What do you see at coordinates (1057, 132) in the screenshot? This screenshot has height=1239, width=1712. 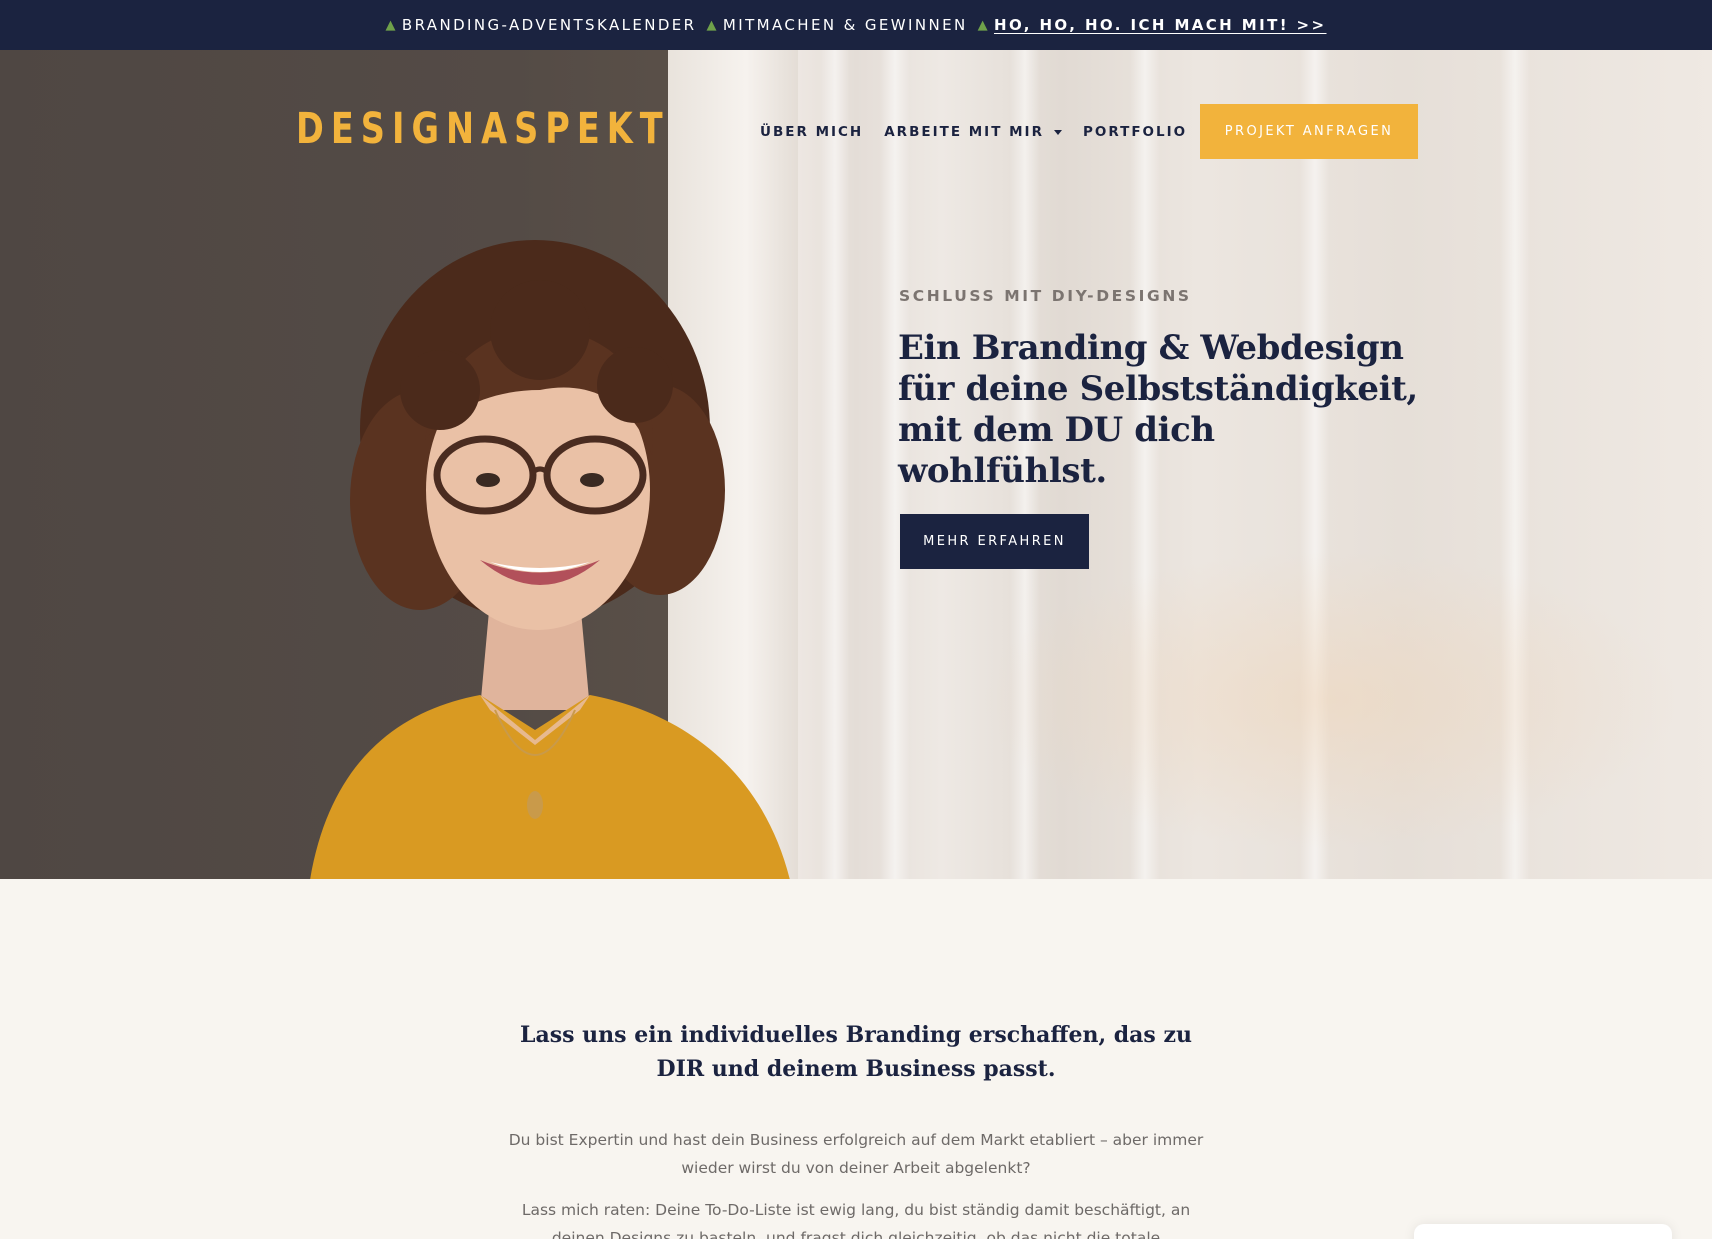 I see `chevron-down-icon` at bounding box center [1057, 132].